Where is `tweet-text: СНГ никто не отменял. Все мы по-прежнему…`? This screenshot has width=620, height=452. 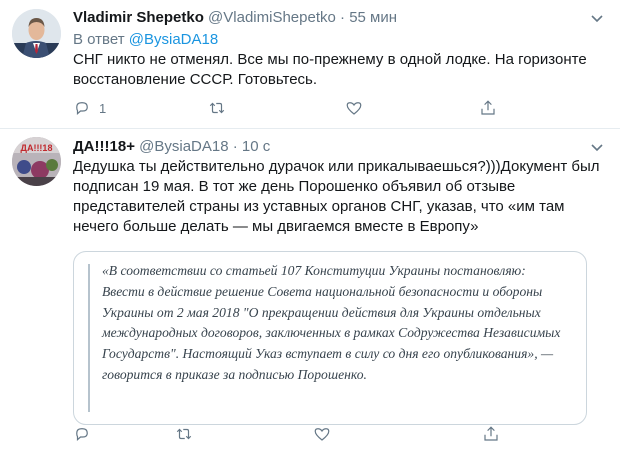
tweet-text: СНГ никто не отменял. Все мы по-прежнему… is located at coordinates (330, 69).